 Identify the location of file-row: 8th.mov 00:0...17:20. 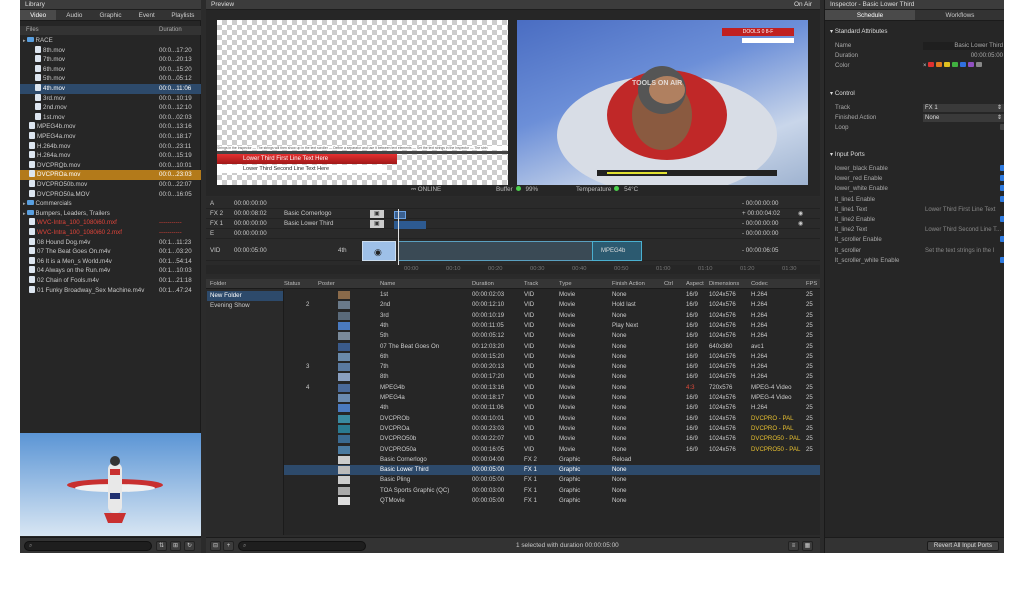
(110, 50).